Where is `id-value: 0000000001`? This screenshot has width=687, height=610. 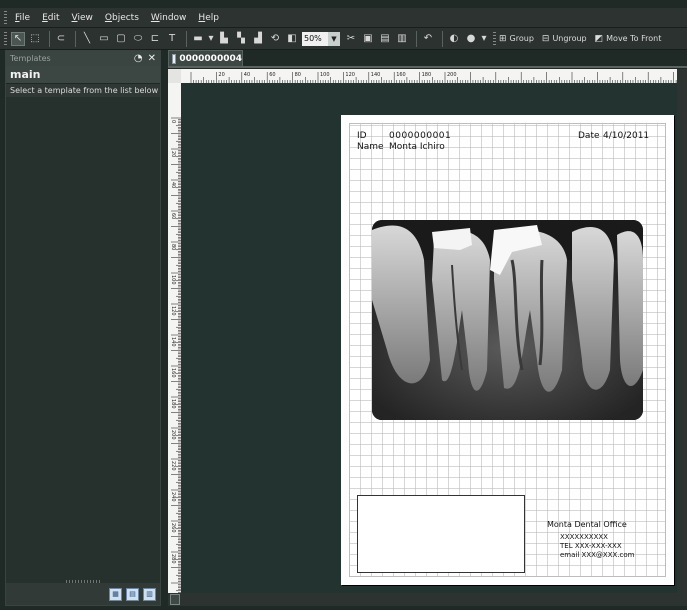 id-value: 0000000001 is located at coordinates (420, 136).